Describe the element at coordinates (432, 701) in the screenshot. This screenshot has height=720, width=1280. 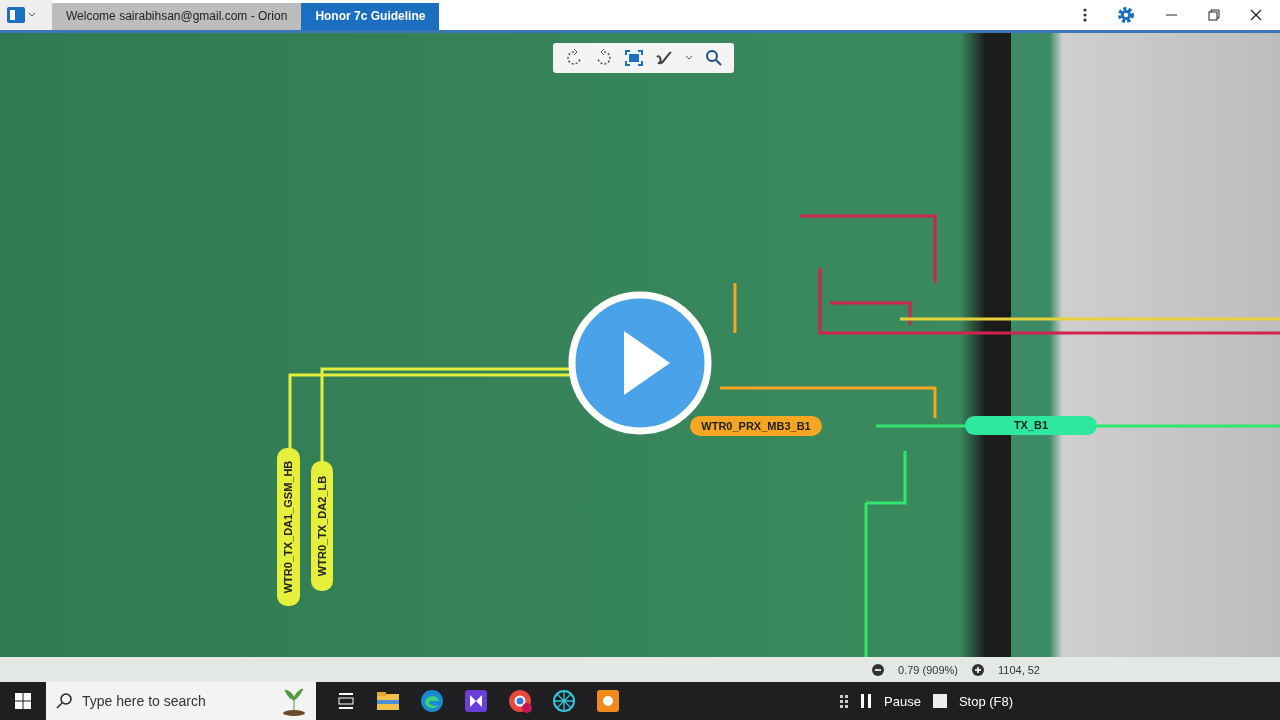
I see `browser-icon` at that location.